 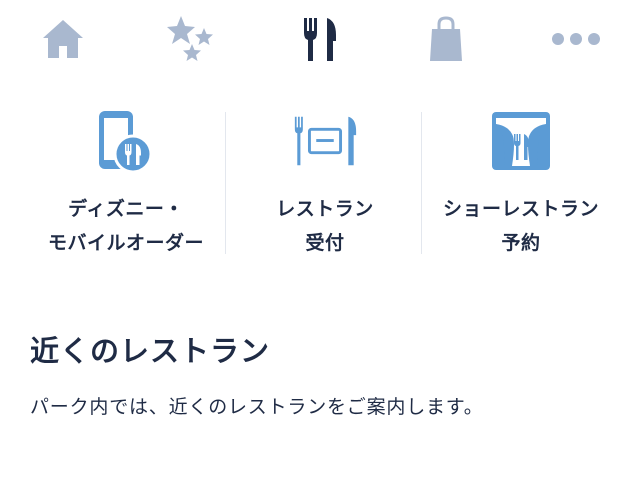 What do you see at coordinates (150, 351) in the screenshot?
I see `nearby-restaurants-title: 近くのレストラン` at bounding box center [150, 351].